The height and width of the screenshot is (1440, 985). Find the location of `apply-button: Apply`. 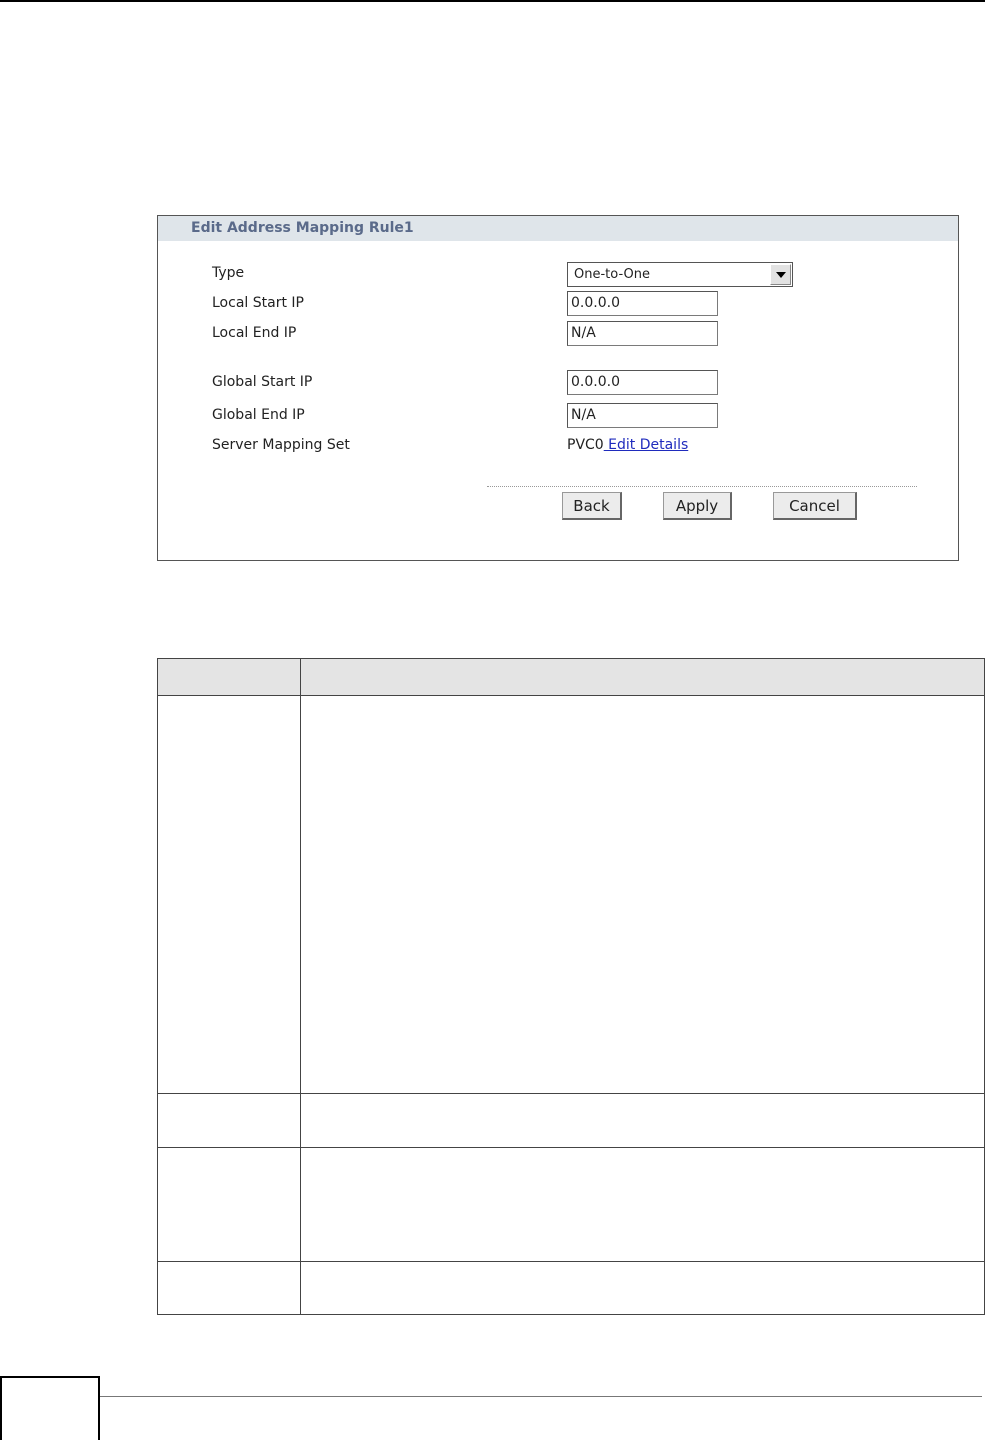

apply-button: Apply is located at coordinates (697, 506).